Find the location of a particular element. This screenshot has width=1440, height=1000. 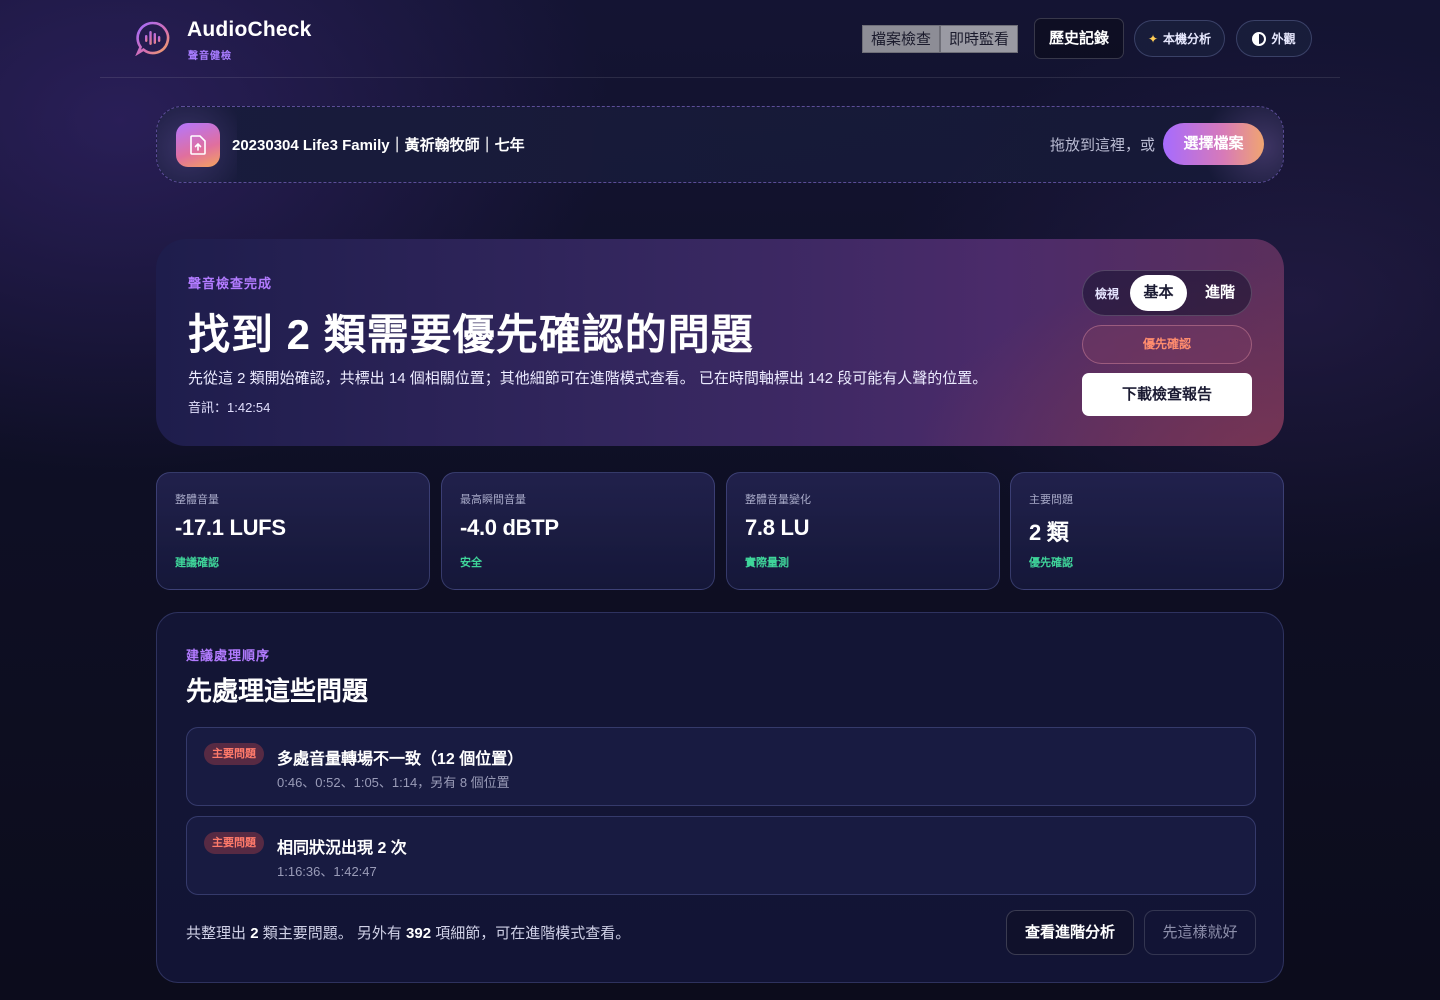

stat-note: 優先確認 is located at coordinates (1051, 563).